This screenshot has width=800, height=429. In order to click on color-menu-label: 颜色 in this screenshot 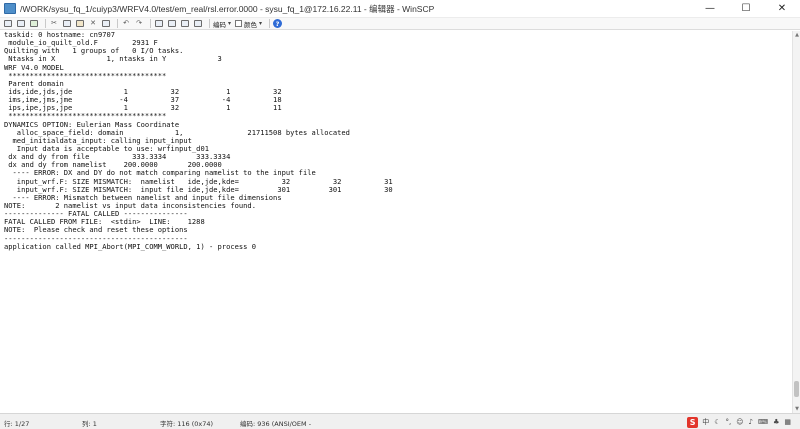, I will do `click(250, 24)`.